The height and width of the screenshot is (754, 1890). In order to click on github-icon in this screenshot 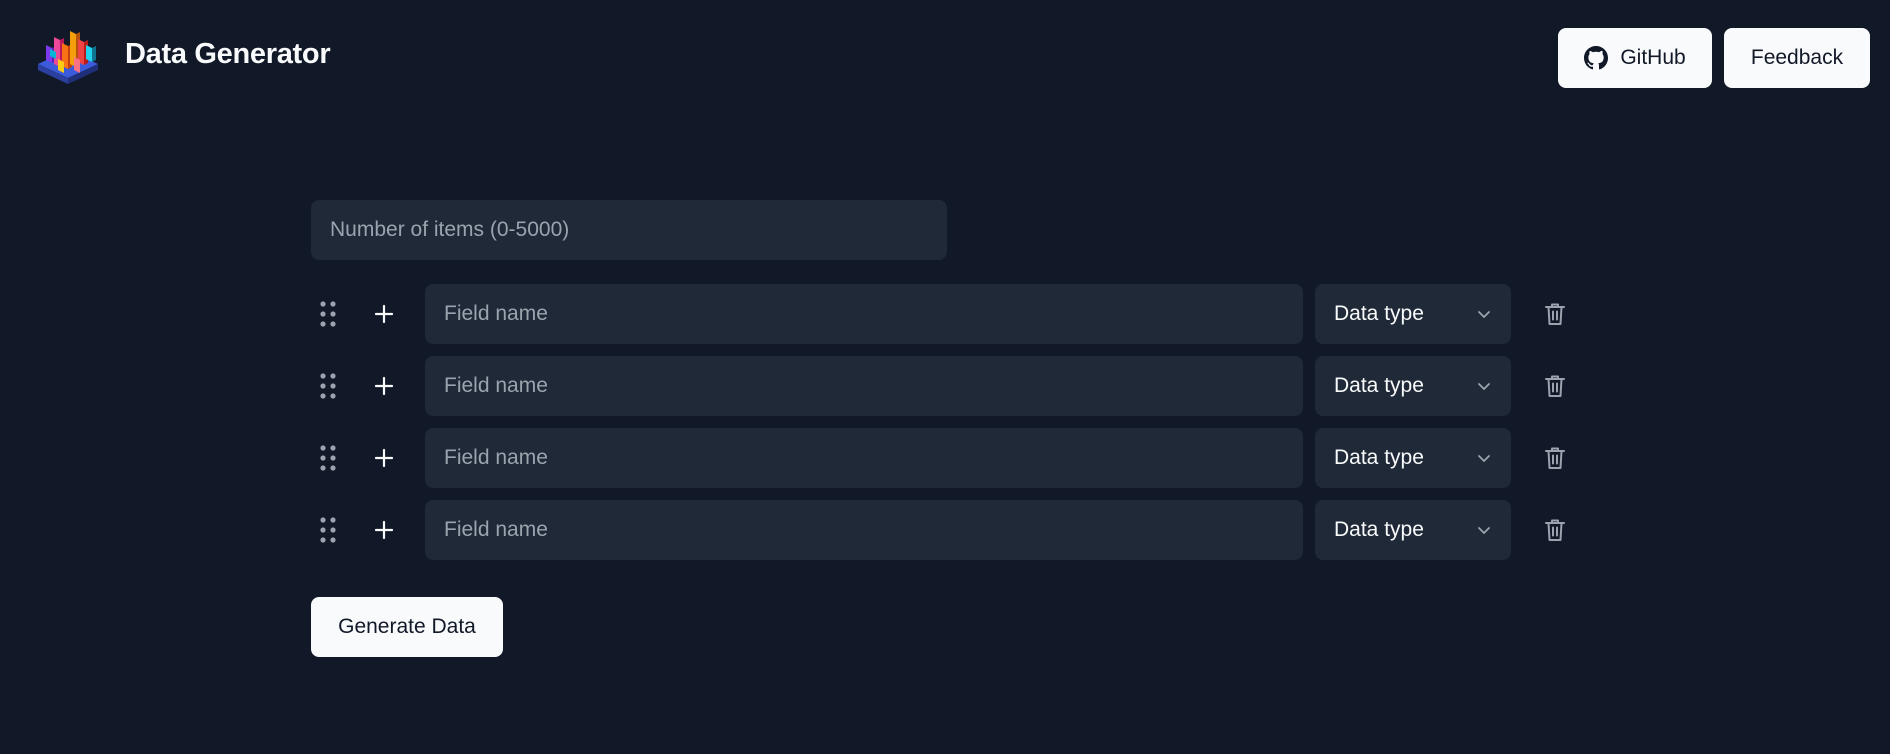, I will do `click(1596, 58)`.